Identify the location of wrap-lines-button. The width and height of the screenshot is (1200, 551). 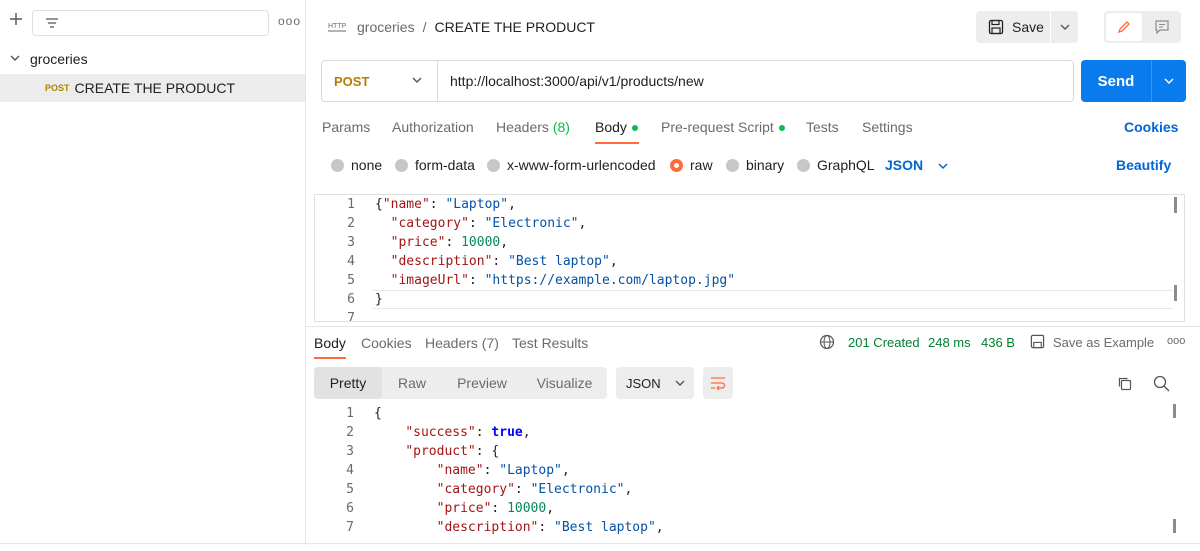
(718, 383).